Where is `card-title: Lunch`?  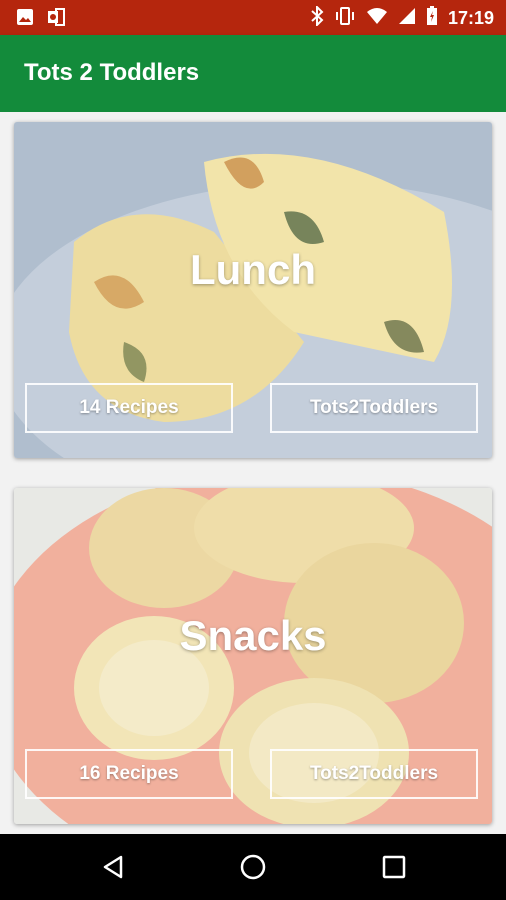
card-title: Lunch is located at coordinates (253, 269).